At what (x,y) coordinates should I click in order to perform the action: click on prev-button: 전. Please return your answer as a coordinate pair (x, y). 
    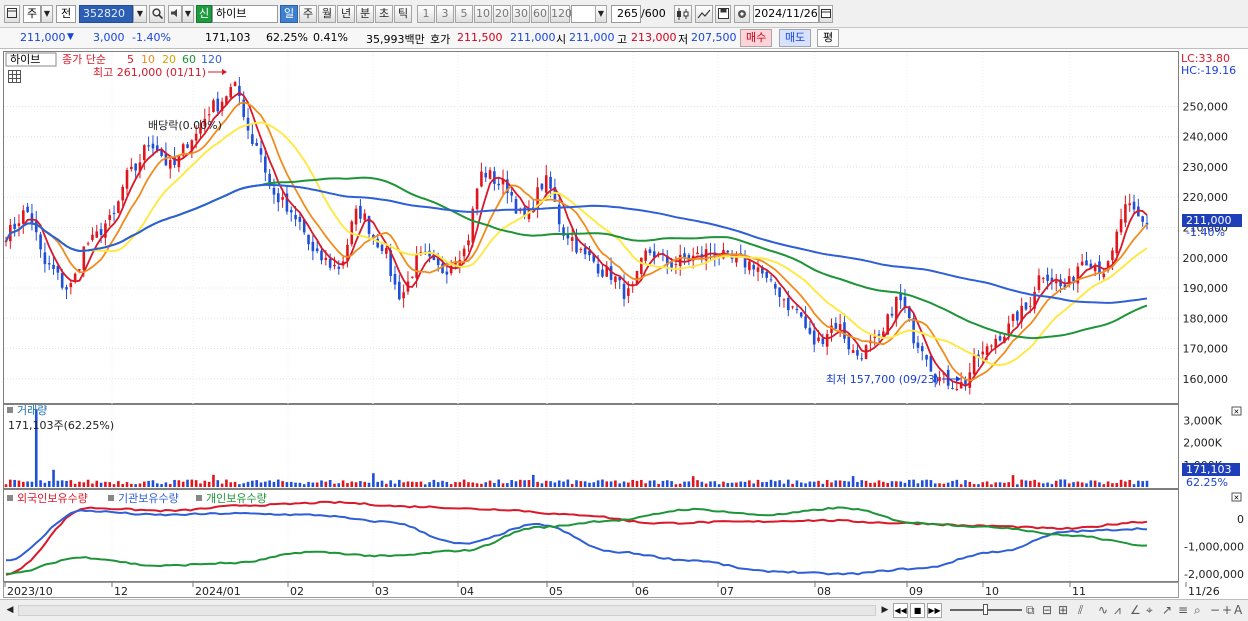
    Looking at the image, I should click on (66, 14).